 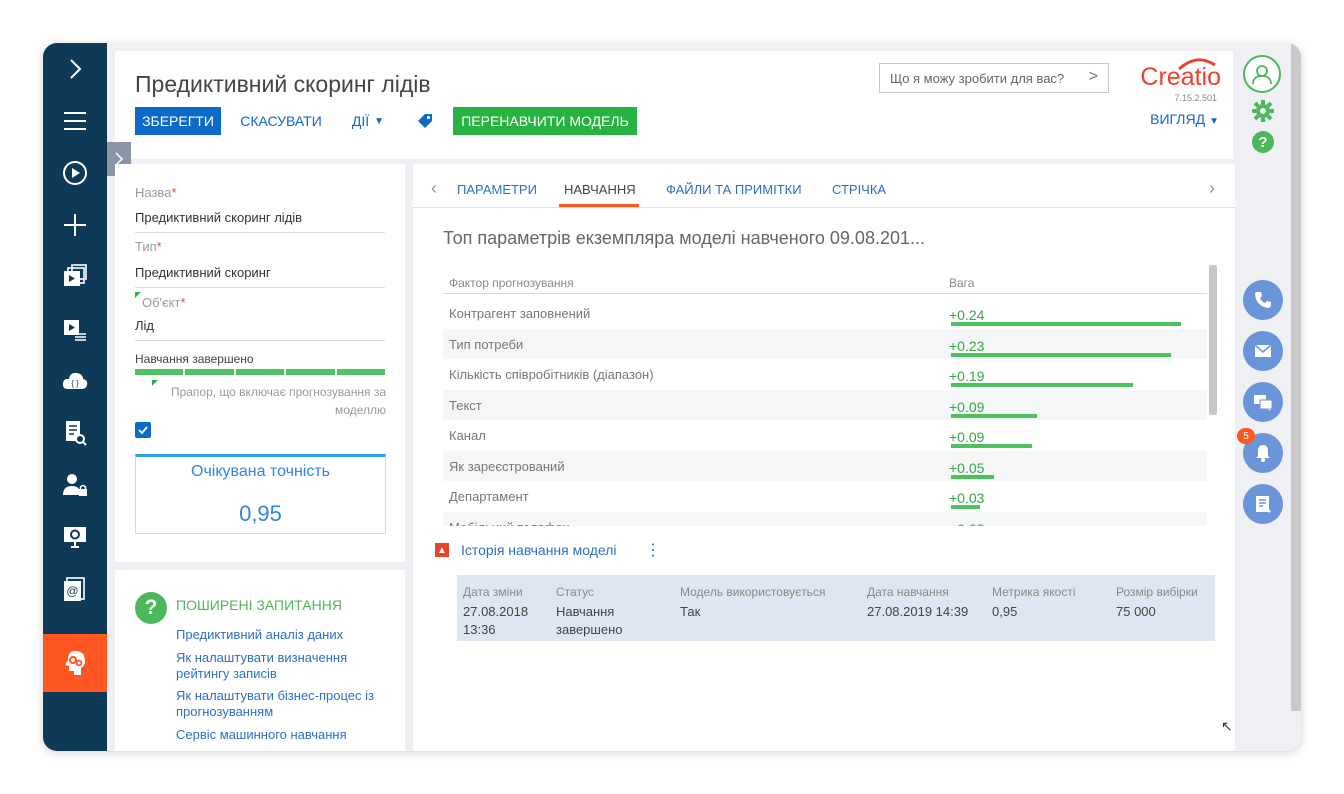 What do you see at coordinates (286, 735) in the screenshot?
I see `faq-link: Сервіс машинного навчання` at bounding box center [286, 735].